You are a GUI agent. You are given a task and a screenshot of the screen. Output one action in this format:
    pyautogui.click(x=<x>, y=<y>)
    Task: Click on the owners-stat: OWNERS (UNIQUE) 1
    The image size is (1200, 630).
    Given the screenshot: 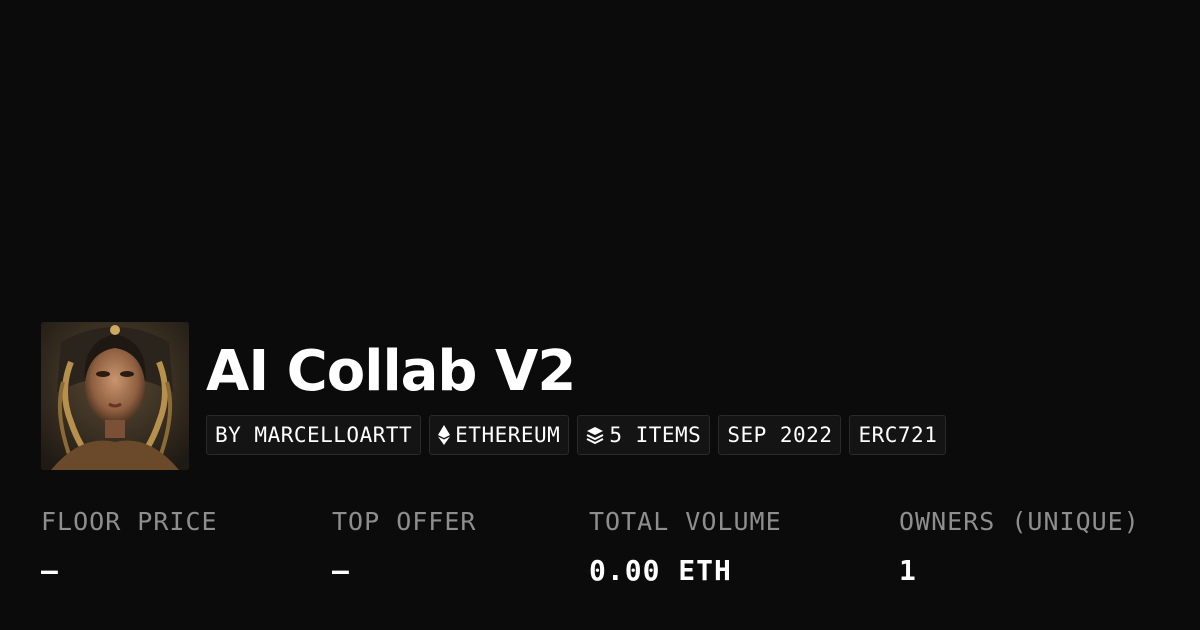 What is the action you would take?
    pyautogui.click(x=1019, y=546)
    